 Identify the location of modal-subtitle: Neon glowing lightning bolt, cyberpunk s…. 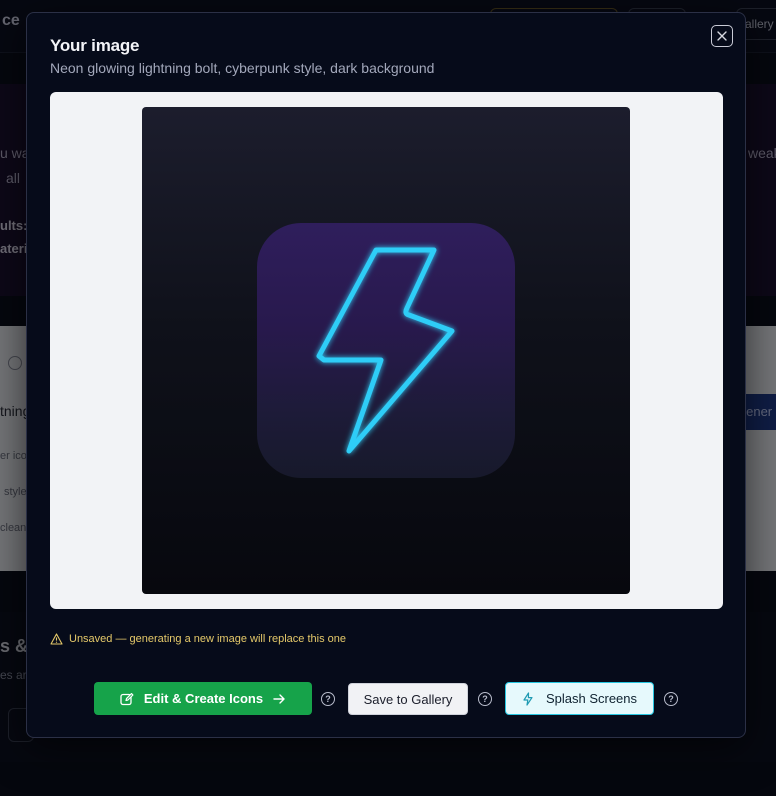
(242, 68).